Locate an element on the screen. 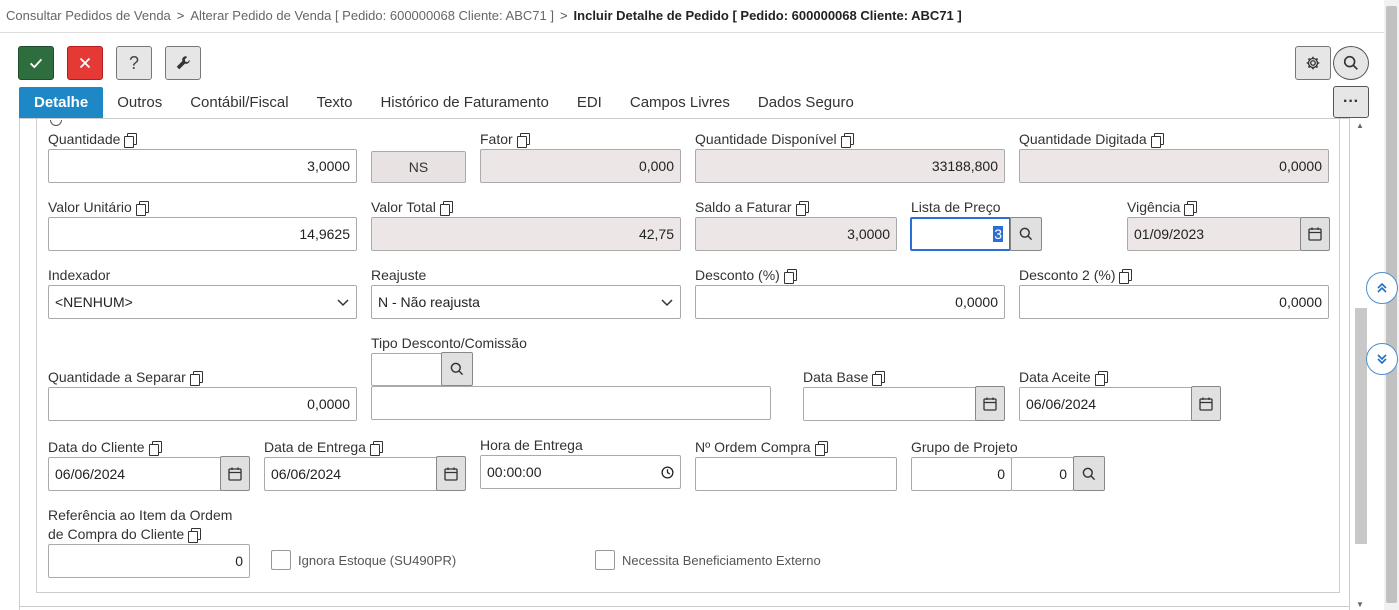 The height and width of the screenshot is (610, 1399). confirm-button is located at coordinates (36, 63).